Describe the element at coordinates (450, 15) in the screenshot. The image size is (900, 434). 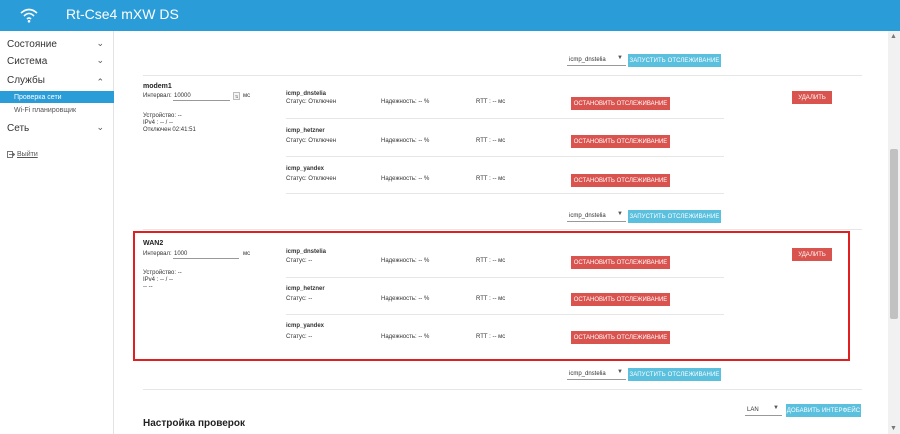
I see `top-bar: Rt-Cse4 mXW DS` at that location.